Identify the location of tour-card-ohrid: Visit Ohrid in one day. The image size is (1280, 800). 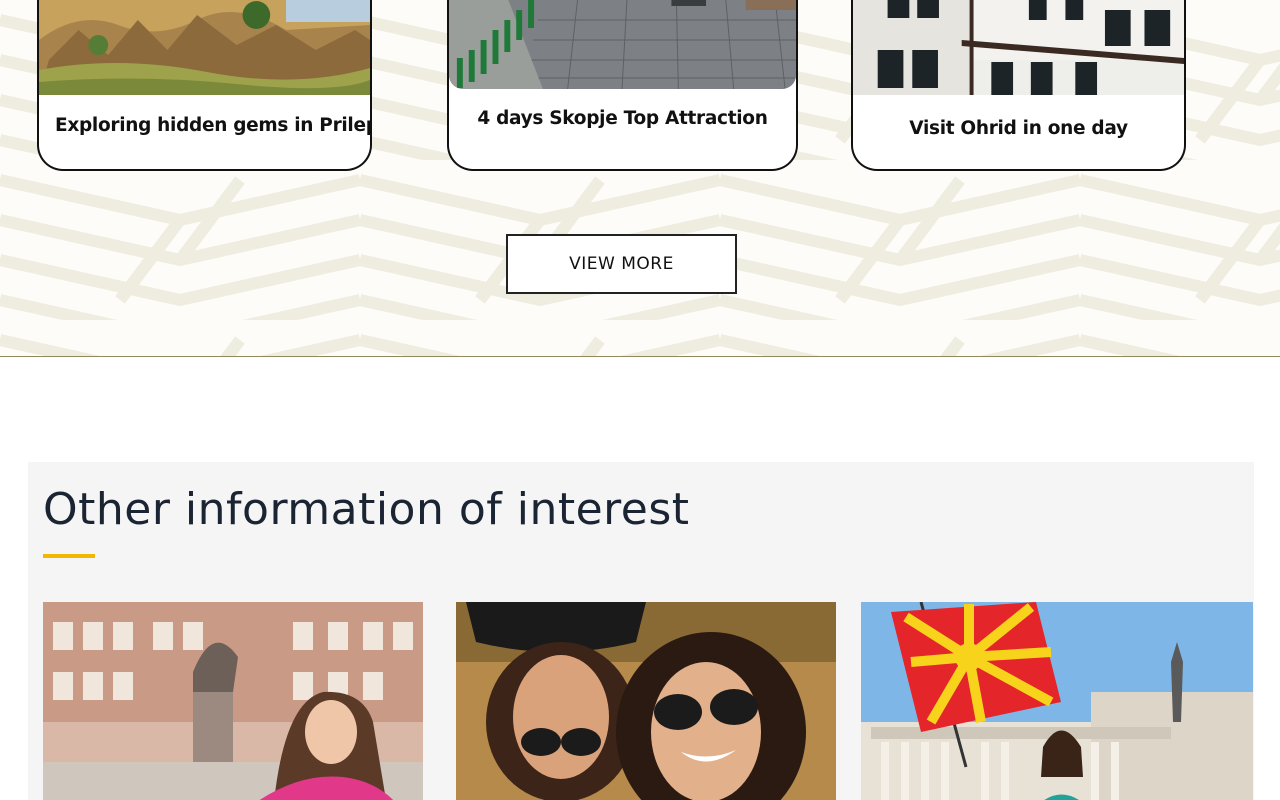
(1018, 85).